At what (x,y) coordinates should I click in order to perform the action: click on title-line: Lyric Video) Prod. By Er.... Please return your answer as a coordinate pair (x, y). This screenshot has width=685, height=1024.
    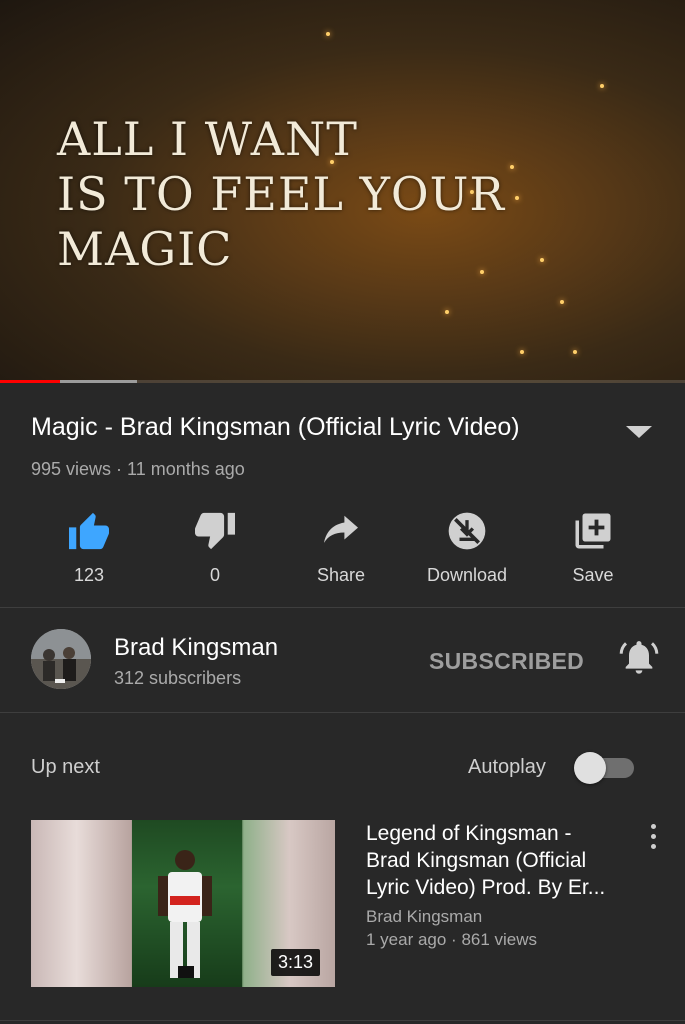
    Looking at the image, I should click on (486, 887).